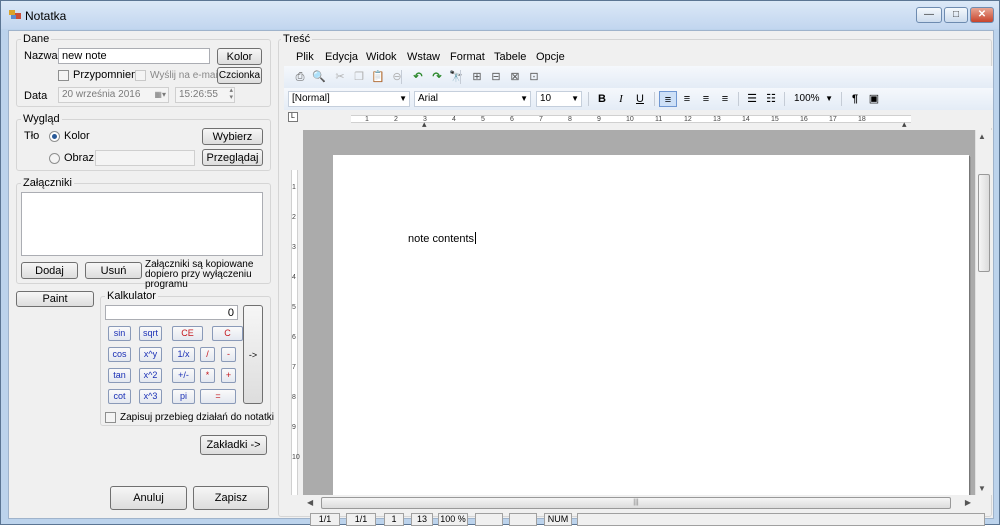 This screenshot has height=529, width=1000. What do you see at coordinates (253, 354) in the screenshot?
I see `calculator-arrow-button: ->` at bounding box center [253, 354].